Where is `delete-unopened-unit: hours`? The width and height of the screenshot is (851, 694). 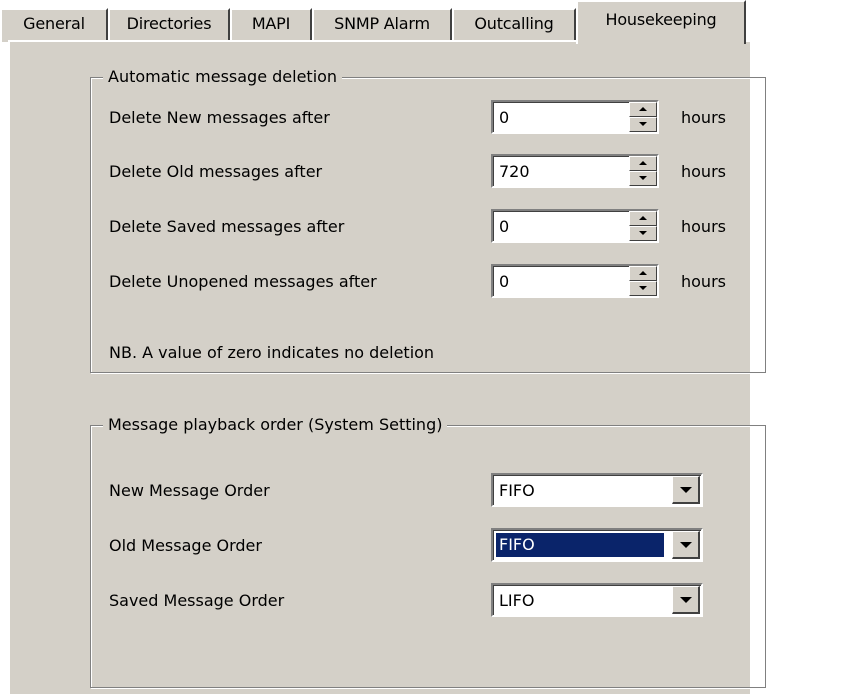 delete-unopened-unit: hours is located at coordinates (703, 281).